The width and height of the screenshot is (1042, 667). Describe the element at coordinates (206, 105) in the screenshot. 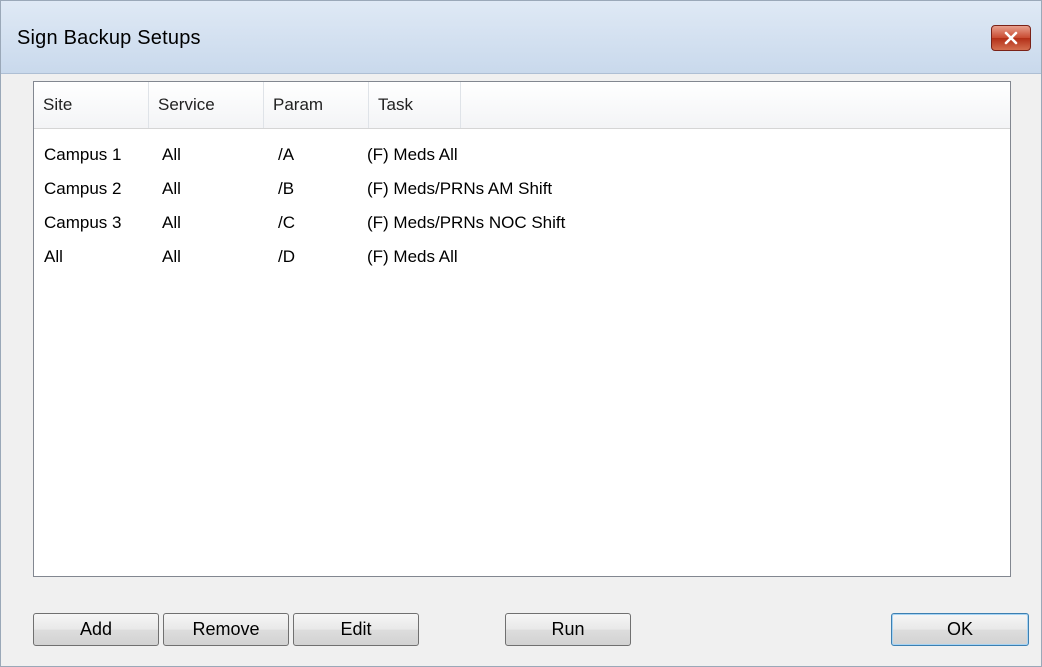

I see `column-header-service: Service` at that location.